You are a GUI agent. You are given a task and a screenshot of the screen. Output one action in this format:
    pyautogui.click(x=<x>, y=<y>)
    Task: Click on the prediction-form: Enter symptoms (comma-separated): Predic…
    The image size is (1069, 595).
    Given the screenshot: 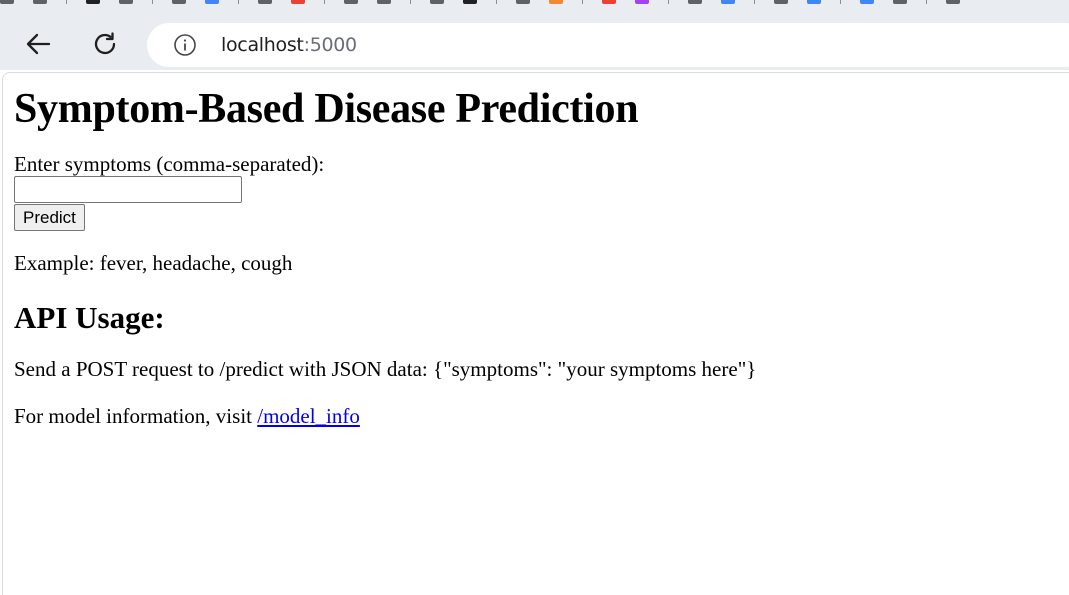 What is the action you would take?
    pyautogui.click(x=541, y=191)
    